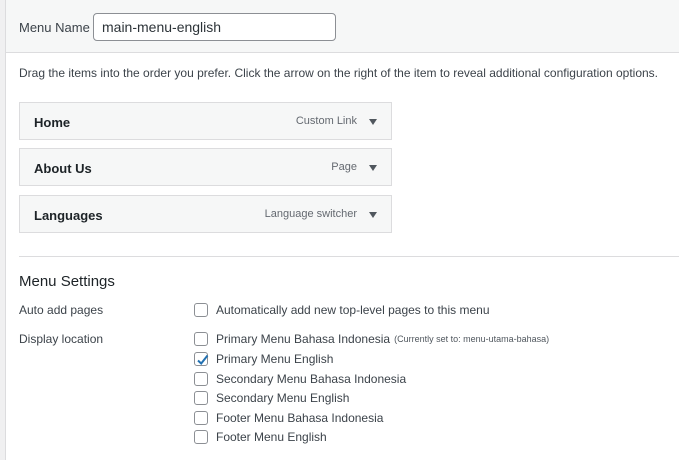 This screenshot has width=679, height=460. I want to click on menu-item-type: Language switcher, so click(310, 214).